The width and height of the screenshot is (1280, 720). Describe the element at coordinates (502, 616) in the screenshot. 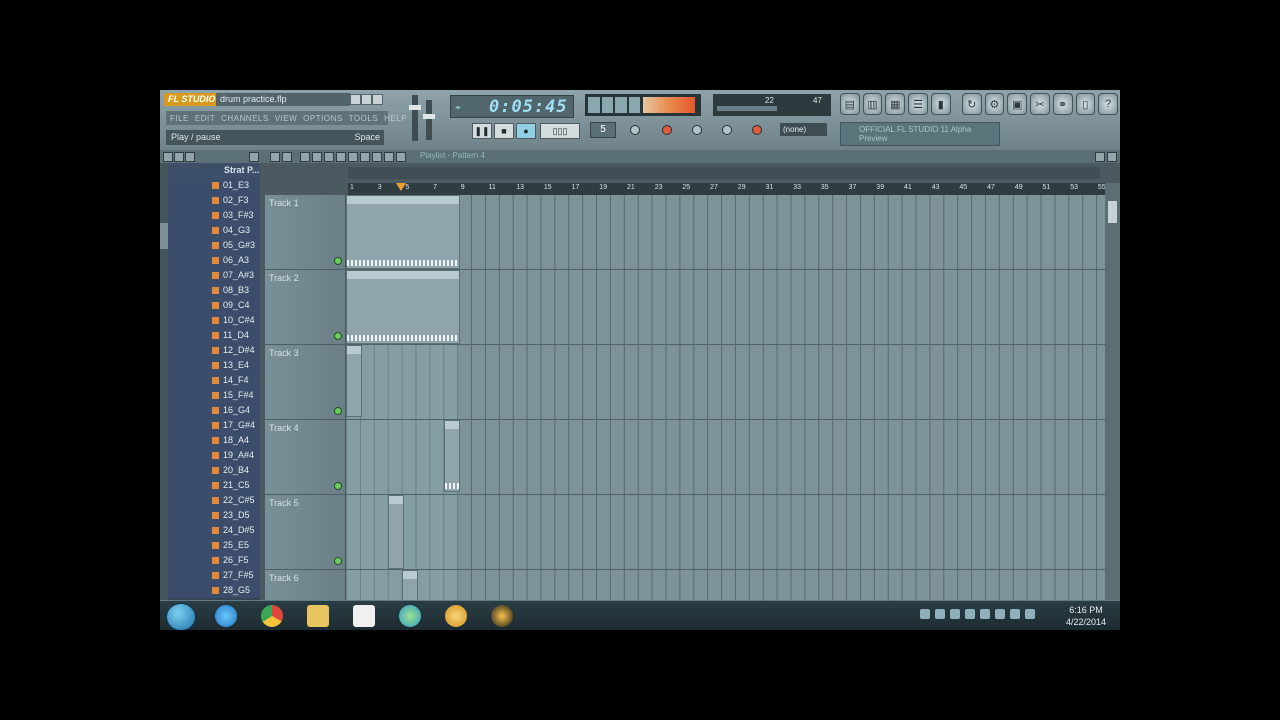

I see `media-player-icon` at that location.